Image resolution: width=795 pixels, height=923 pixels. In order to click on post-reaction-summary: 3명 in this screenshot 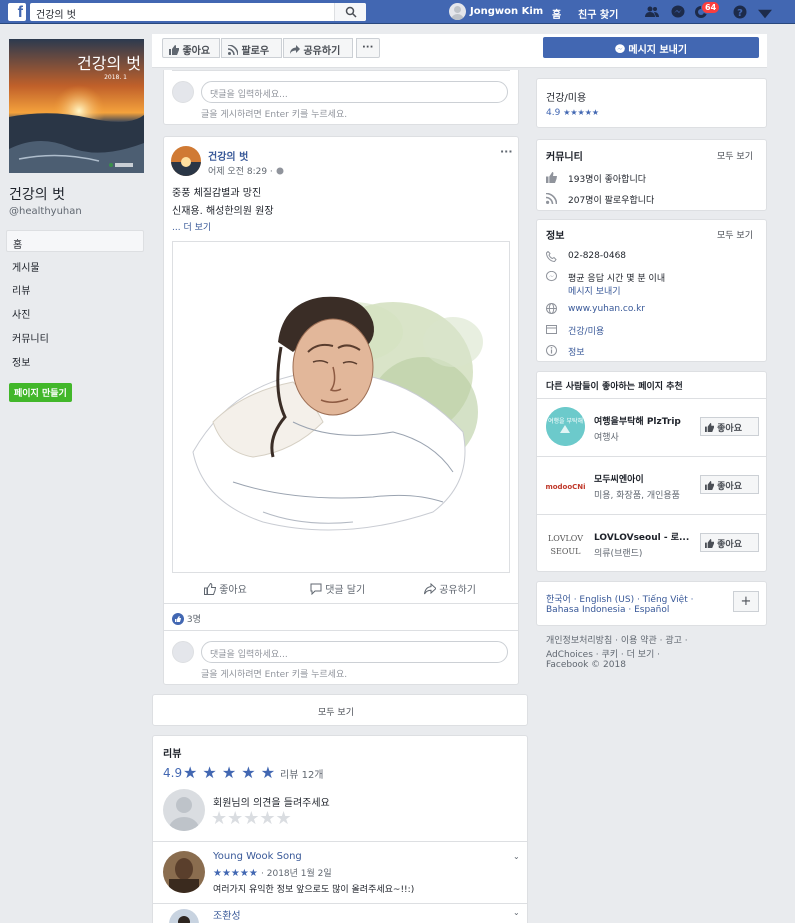, I will do `click(186, 618)`.